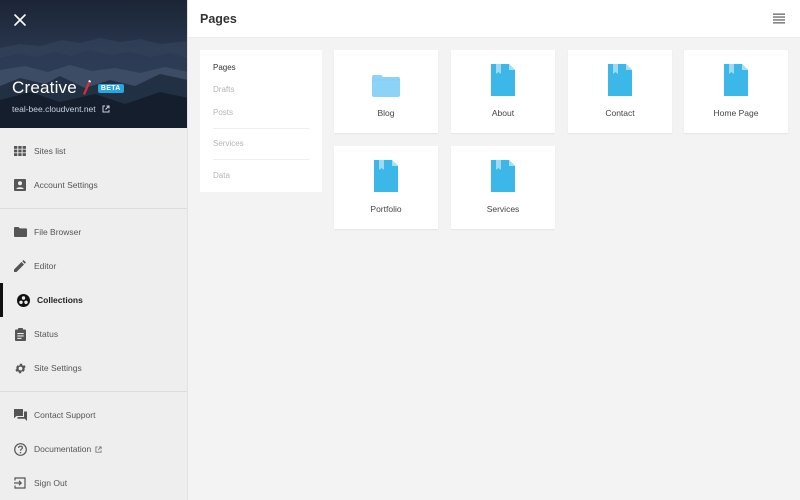 The image size is (800, 500). What do you see at coordinates (386, 209) in the screenshot?
I see `card-label: Portfolio` at bounding box center [386, 209].